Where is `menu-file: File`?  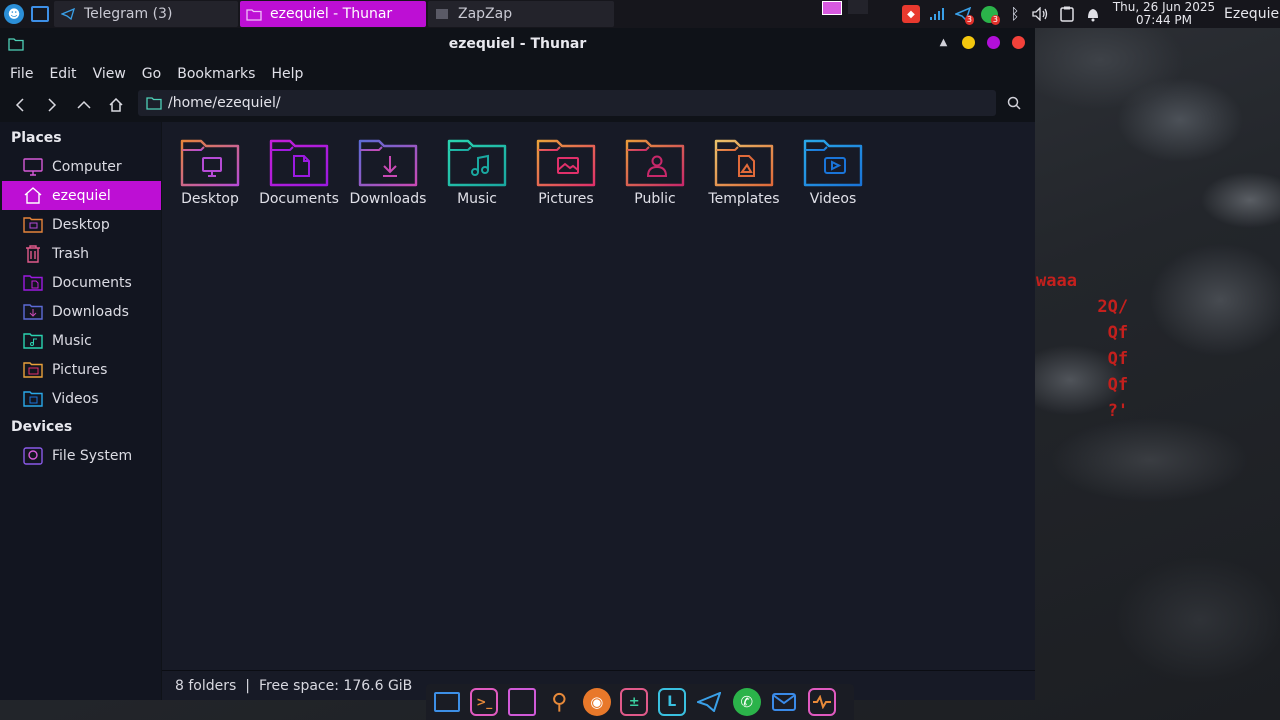
menu-file: File is located at coordinates (21, 74).